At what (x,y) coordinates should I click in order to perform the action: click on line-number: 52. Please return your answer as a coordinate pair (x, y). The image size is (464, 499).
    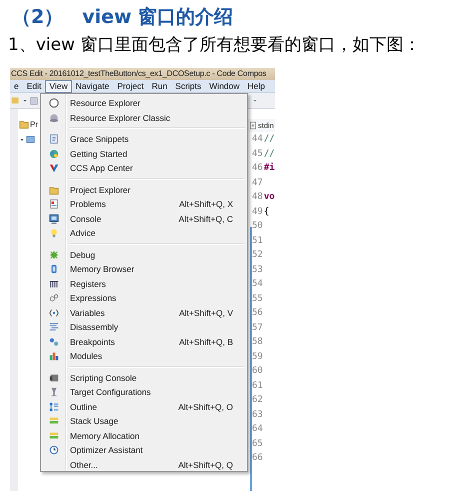
    Looking at the image, I should click on (257, 255).